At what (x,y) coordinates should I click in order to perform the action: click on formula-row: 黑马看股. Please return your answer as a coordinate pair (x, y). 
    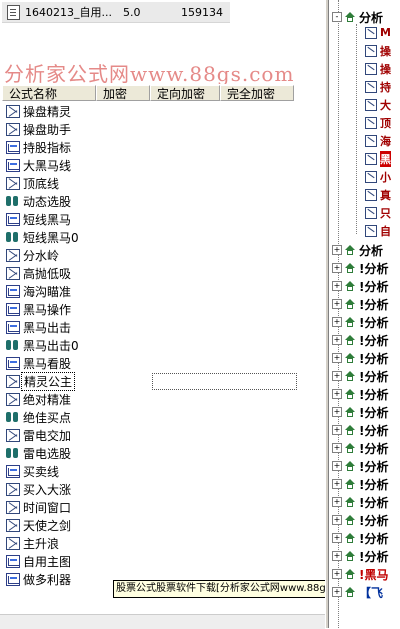
    Looking at the image, I should click on (162, 363).